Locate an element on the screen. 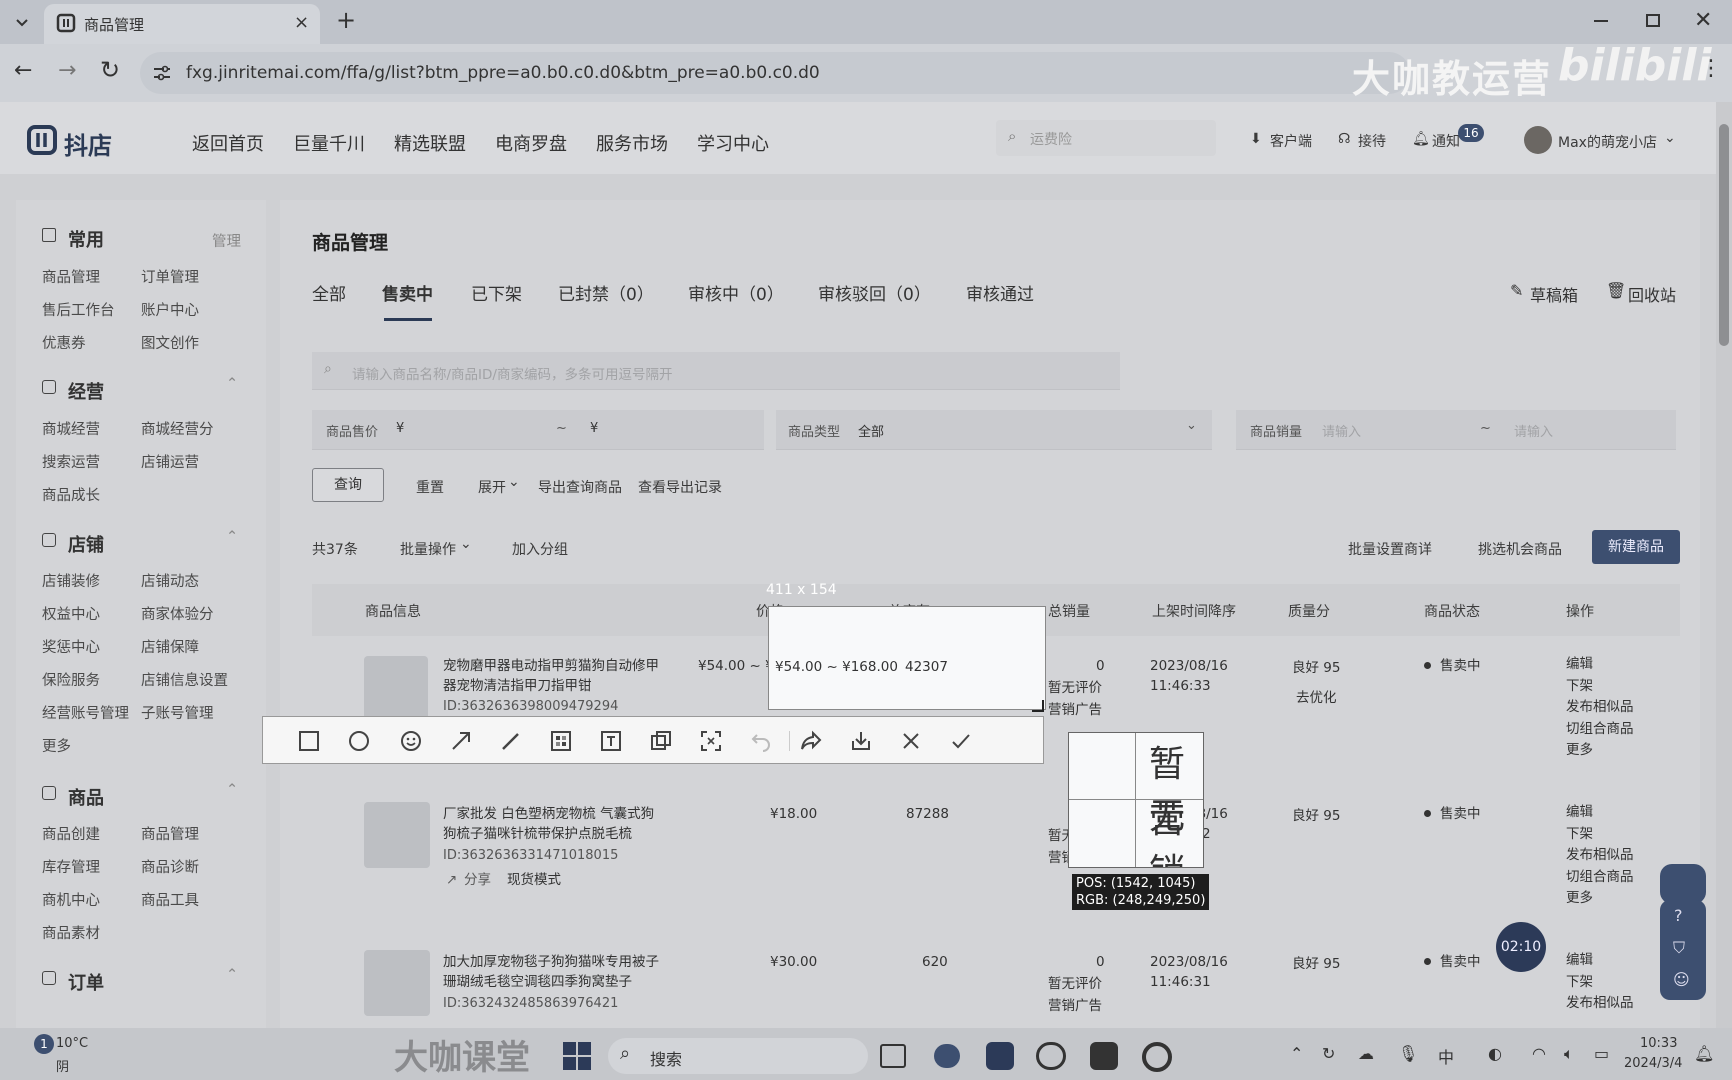 The width and height of the screenshot is (1732, 1080). sidebar-item-insurance: 保险服务 is located at coordinates (71, 679).